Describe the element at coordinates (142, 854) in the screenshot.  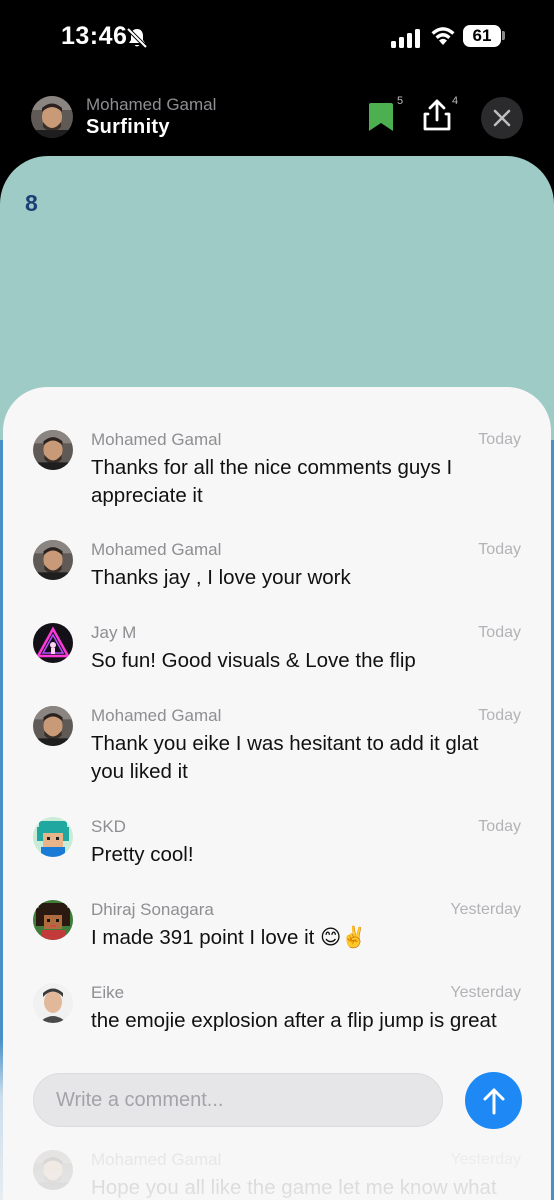
I see `comment-text: Pretty cool!` at that location.